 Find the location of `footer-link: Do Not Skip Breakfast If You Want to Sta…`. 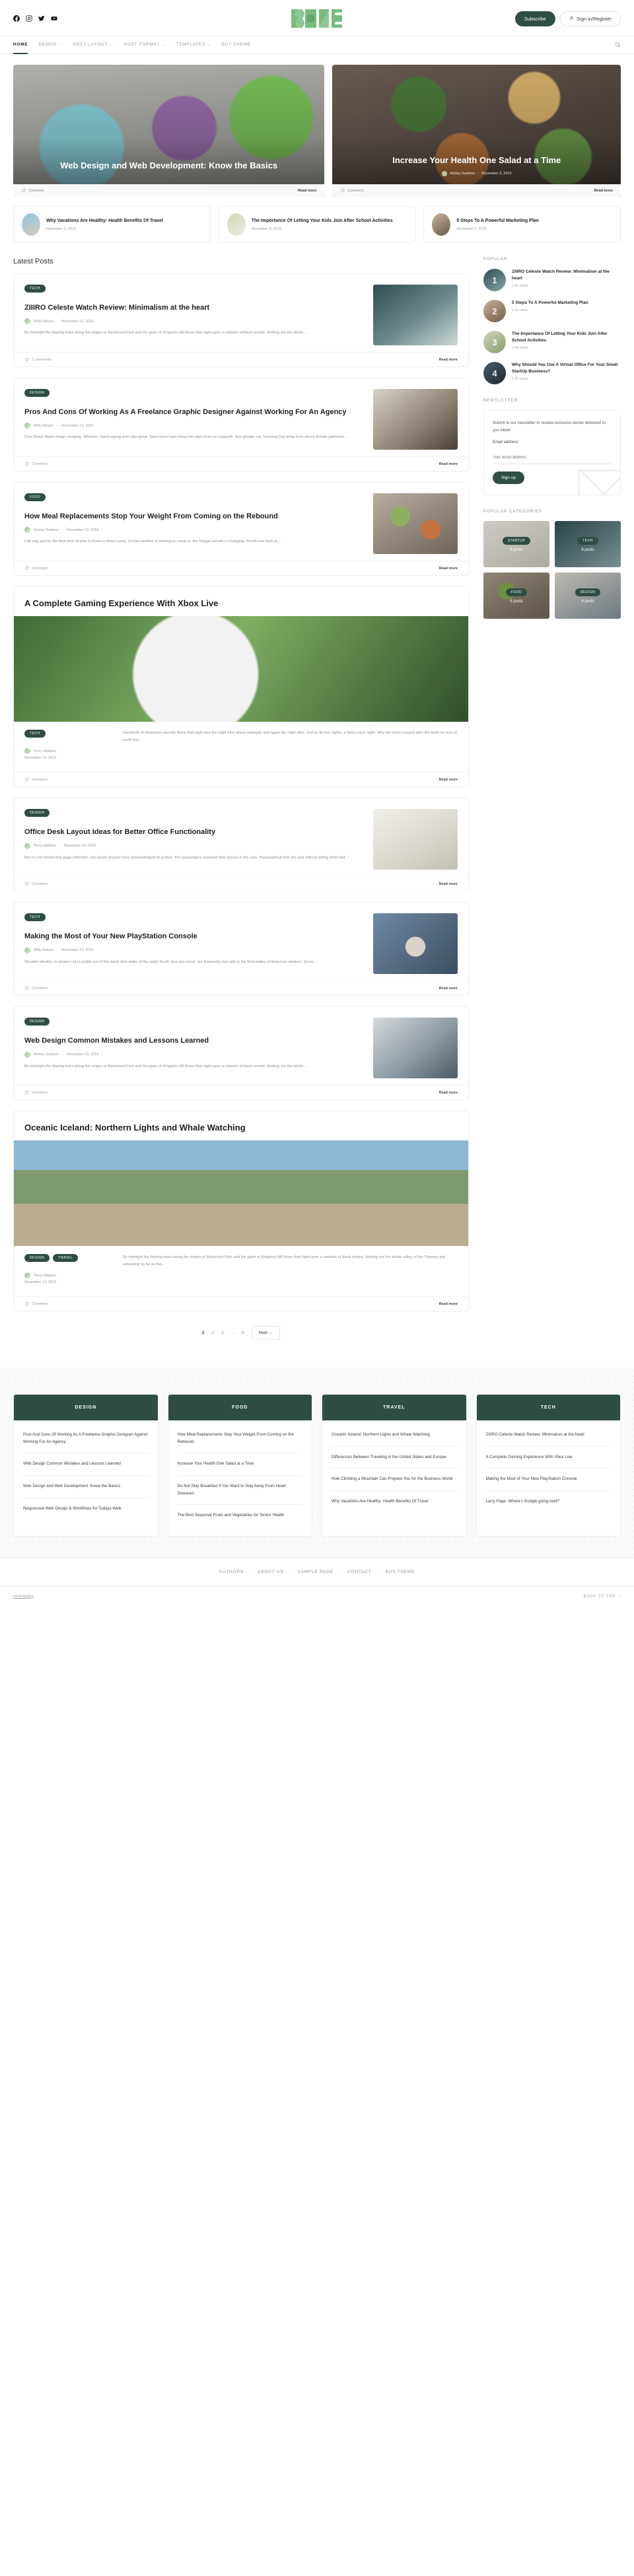

footer-link: Do Not Skip Breakfast If You Want to Sta… is located at coordinates (239, 1491).